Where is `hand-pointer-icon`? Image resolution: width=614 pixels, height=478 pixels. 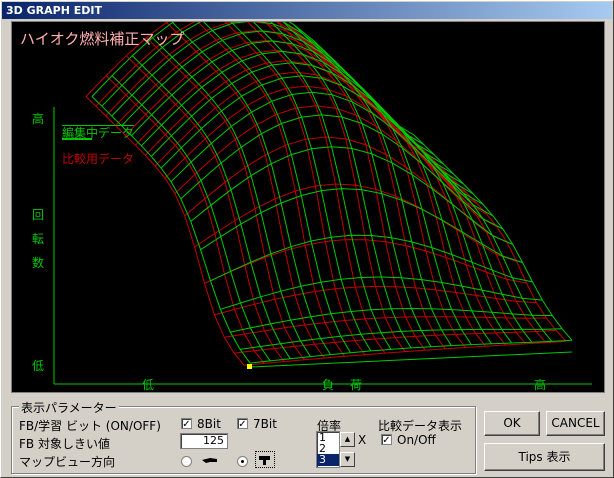
hand-pointer-icon is located at coordinates (209, 460).